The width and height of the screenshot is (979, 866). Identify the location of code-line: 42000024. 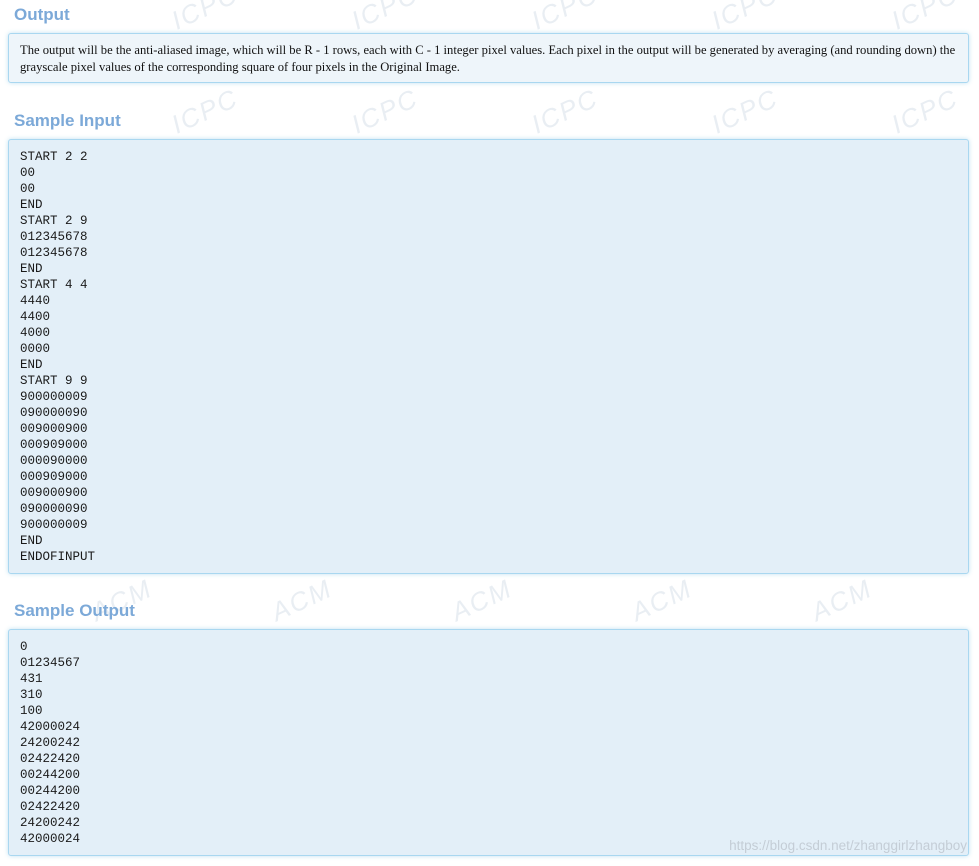
(50, 727).